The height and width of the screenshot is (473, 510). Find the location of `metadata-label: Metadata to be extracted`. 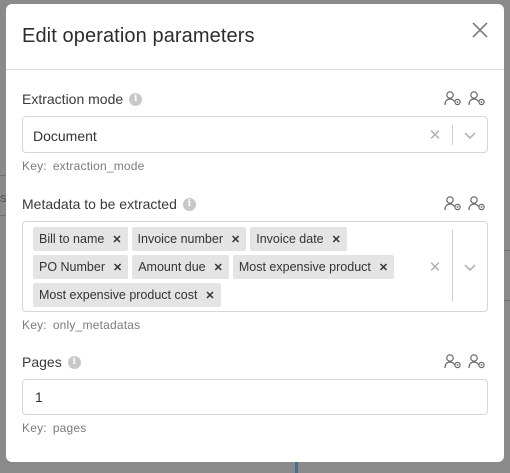

metadata-label: Metadata to be extracted is located at coordinates (99, 204).